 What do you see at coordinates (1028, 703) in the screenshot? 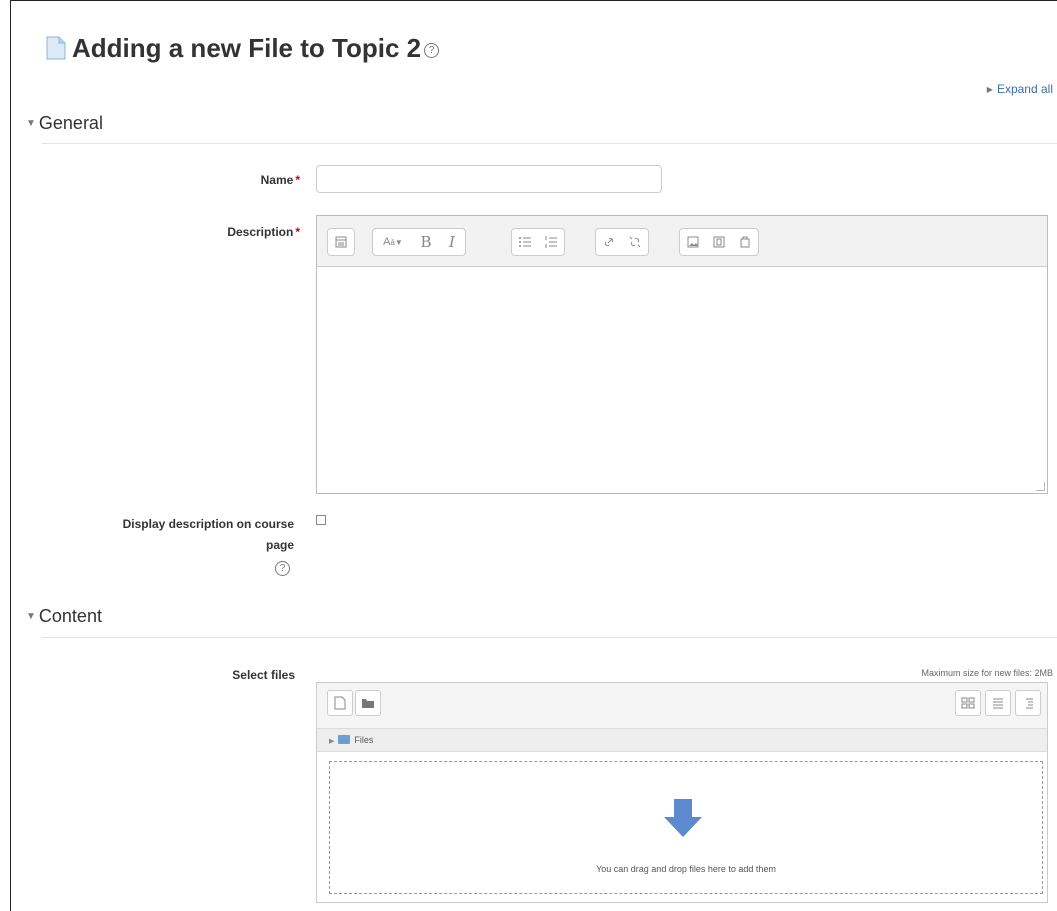
I see `view-tree-icon` at bounding box center [1028, 703].